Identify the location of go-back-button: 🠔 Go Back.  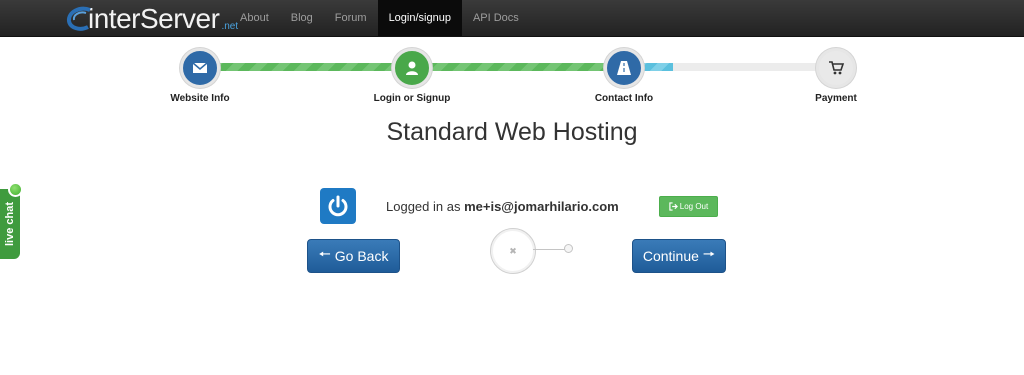
(353, 256).